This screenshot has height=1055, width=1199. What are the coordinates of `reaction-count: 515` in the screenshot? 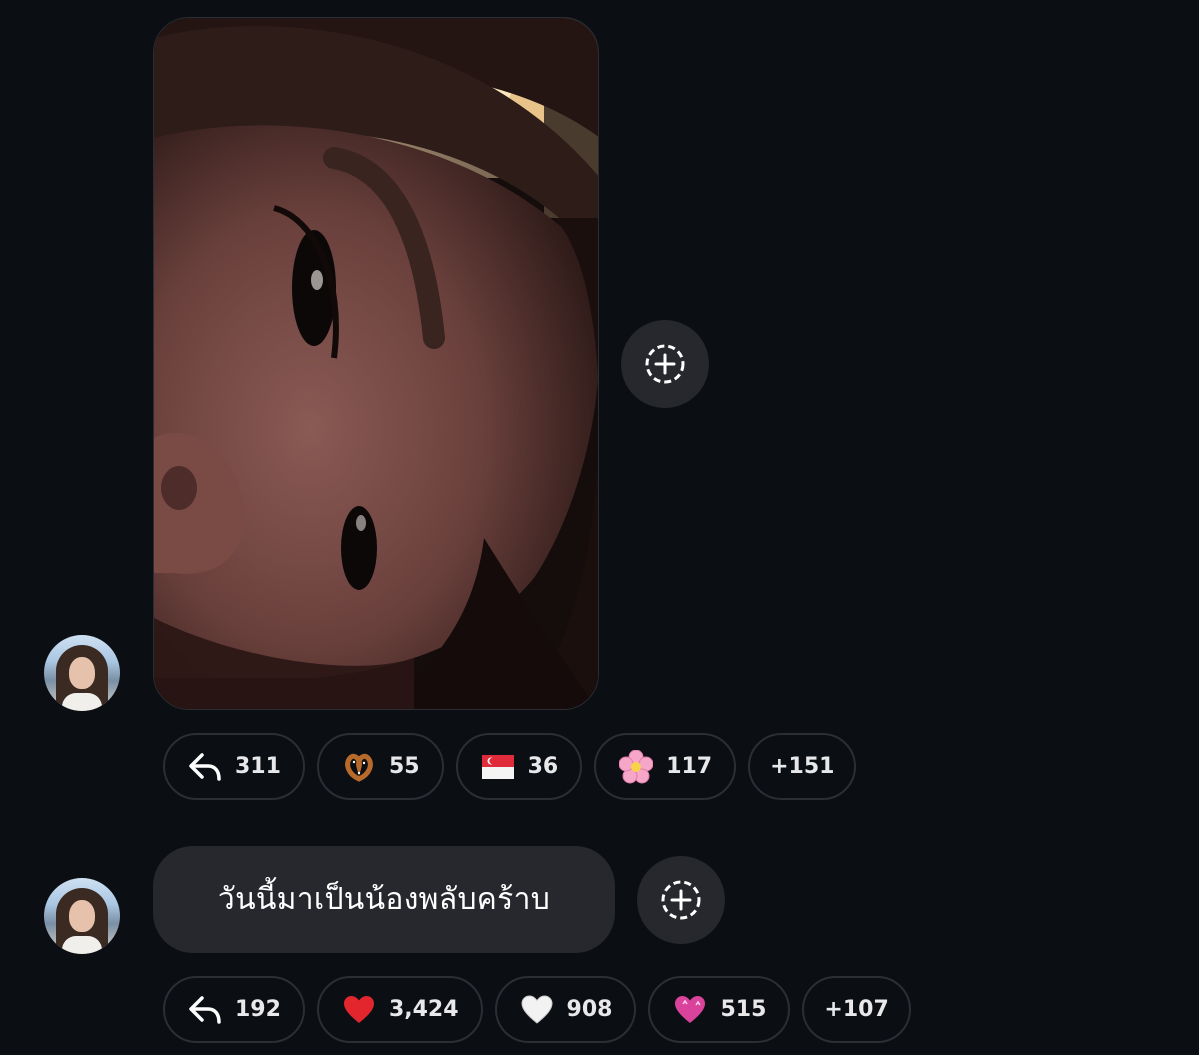 It's located at (743, 1009).